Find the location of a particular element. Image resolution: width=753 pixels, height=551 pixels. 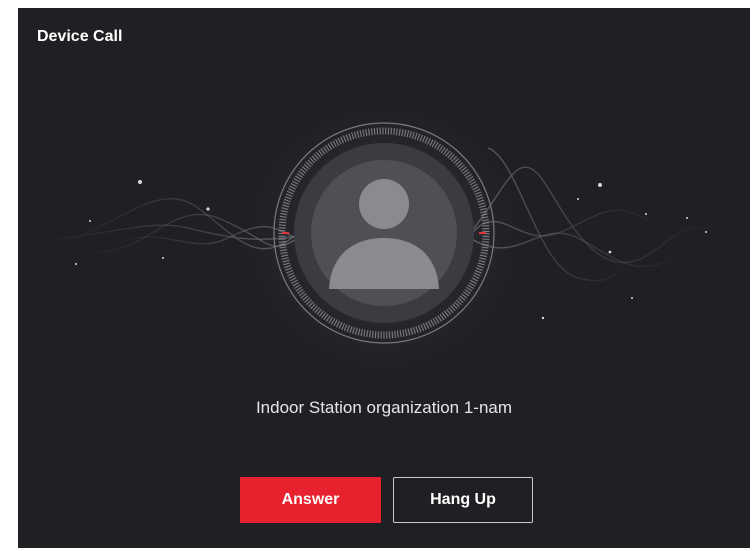

answer-button: Answer is located at coordinates (310, 500).